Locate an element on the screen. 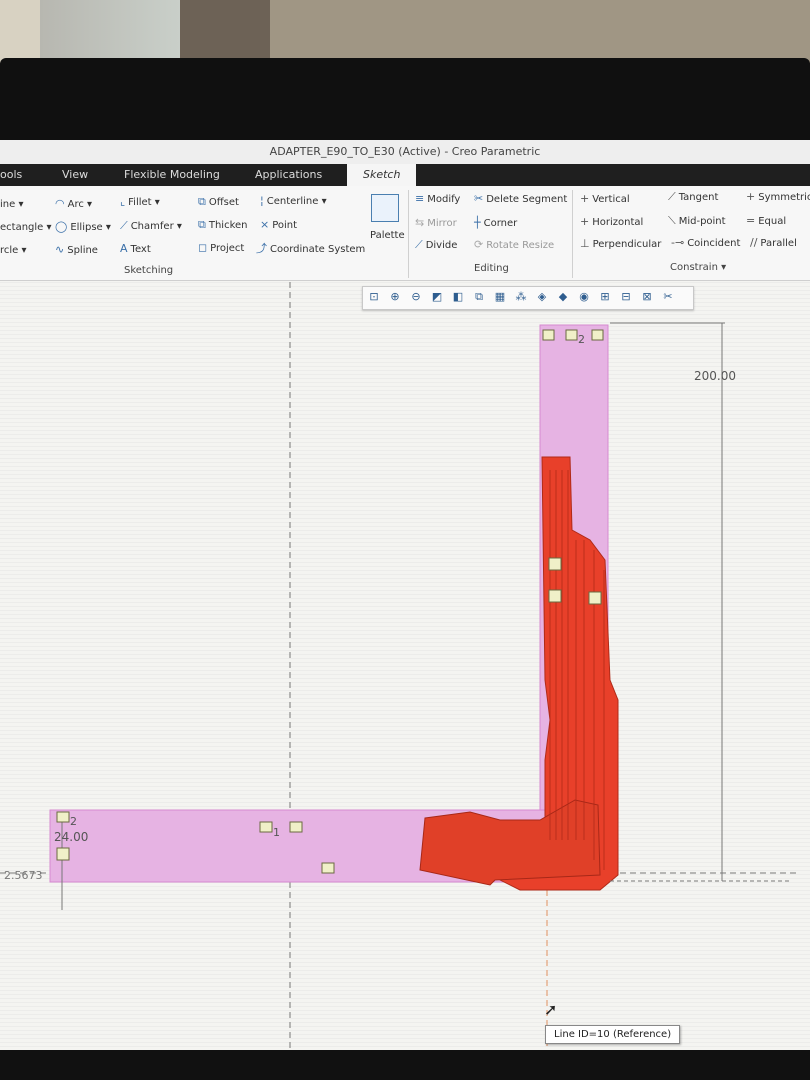 Image resolution: width=810 pixels, height=1080 pixels. height-dimension: 200.00 is located at coordinates (715, 376).